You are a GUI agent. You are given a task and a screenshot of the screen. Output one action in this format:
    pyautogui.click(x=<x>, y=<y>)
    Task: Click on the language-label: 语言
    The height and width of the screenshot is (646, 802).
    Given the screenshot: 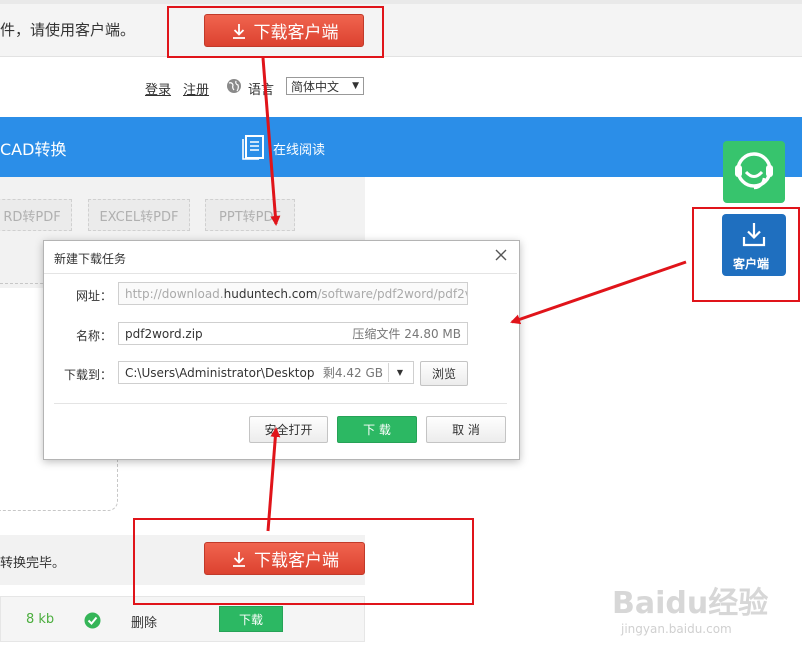 What is the action you would take?
    pyautogui.click(x=261, y=90)
    